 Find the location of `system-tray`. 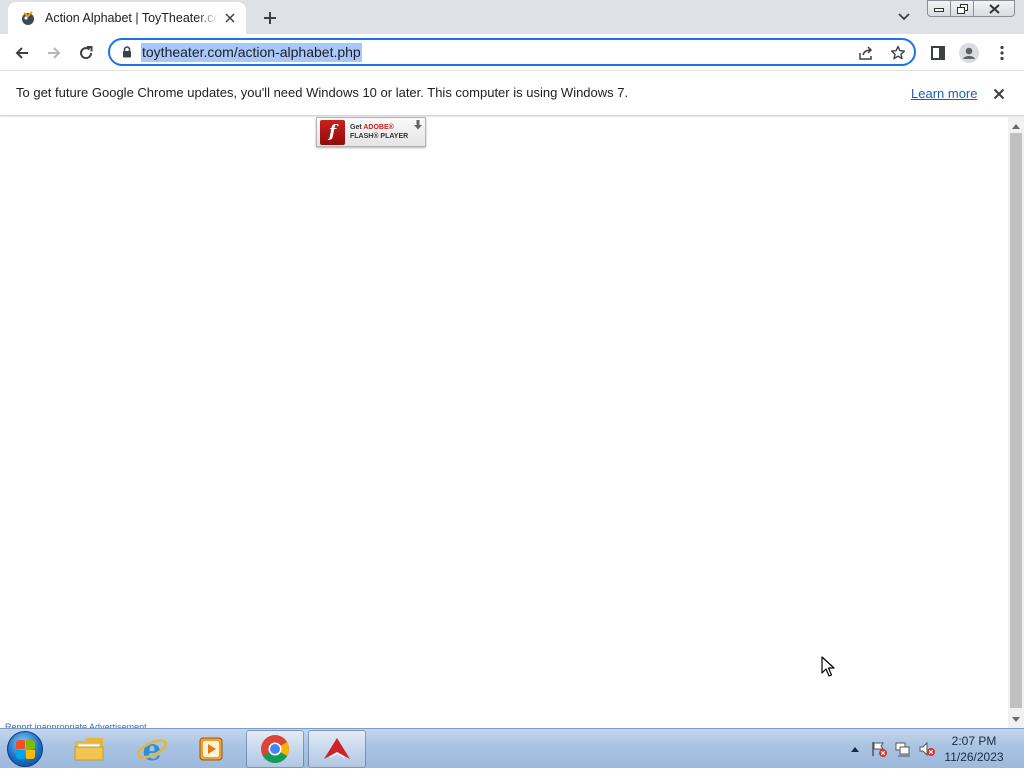

system-tray is located at coordinates (891, 749).